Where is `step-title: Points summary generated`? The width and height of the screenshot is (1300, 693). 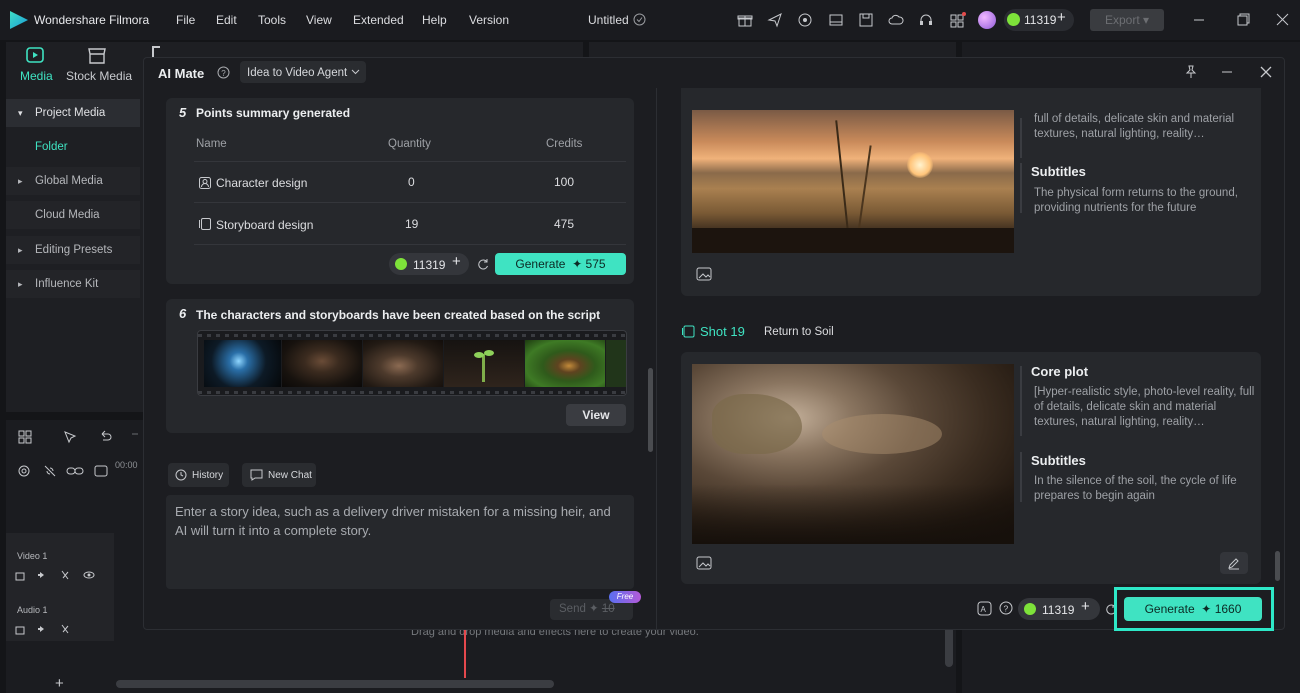
step-title: Points summary generated is located at coordinates (273, 113).